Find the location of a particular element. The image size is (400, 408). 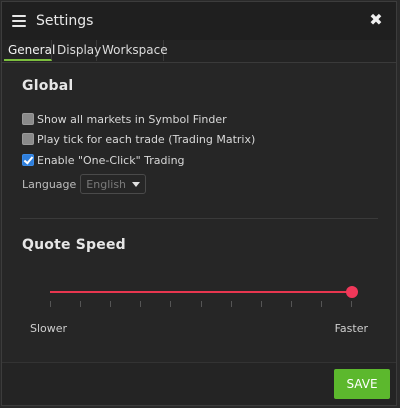

global-section-title: Global is located at coordinates (48, 86).